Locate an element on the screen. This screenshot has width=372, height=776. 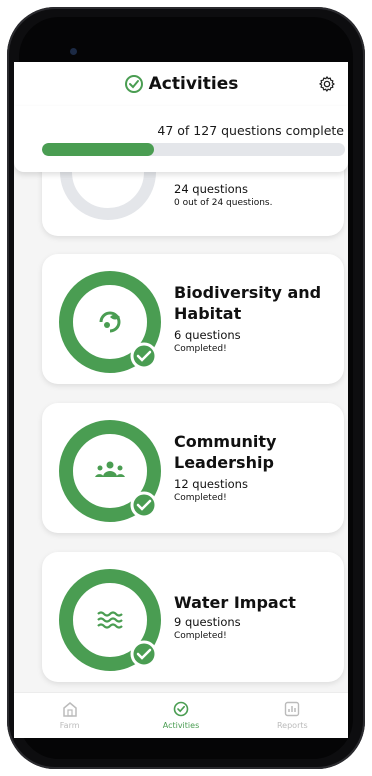
card-question-count: 12 questions is located at coordinates (211, 484).